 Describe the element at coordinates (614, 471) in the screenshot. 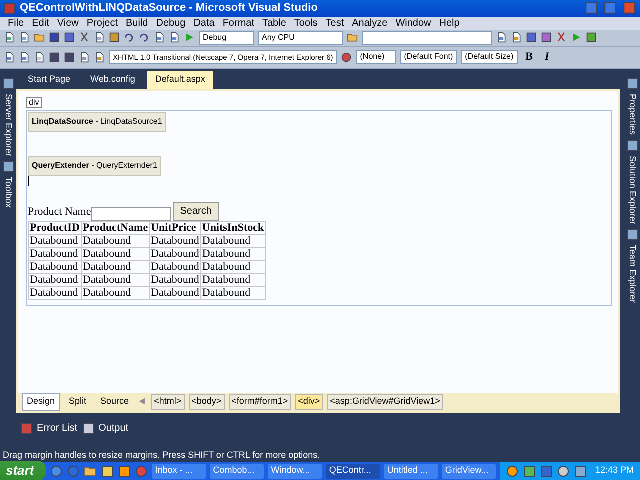

I see `clock: 12:43 PM` at that location.